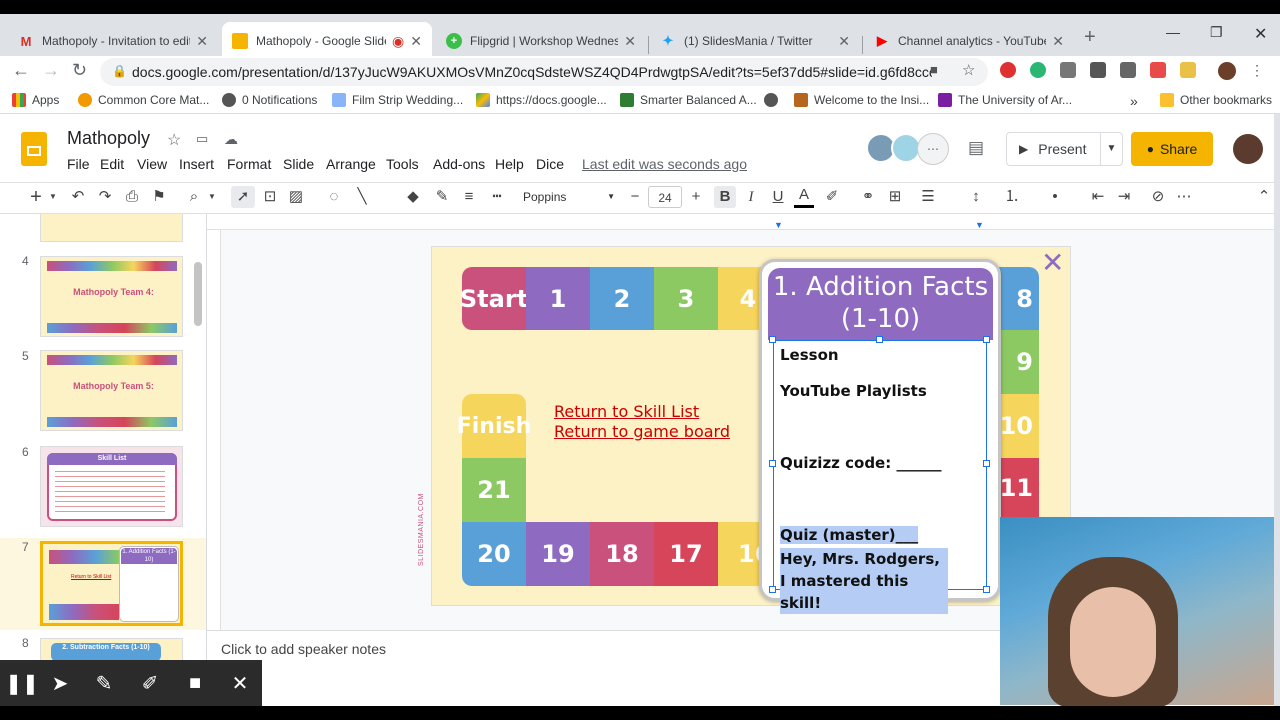  What do you see at coordinates (334, 197) in the screenshot?
I see `shape-icon: ◌` at bounding box center [334, 197].